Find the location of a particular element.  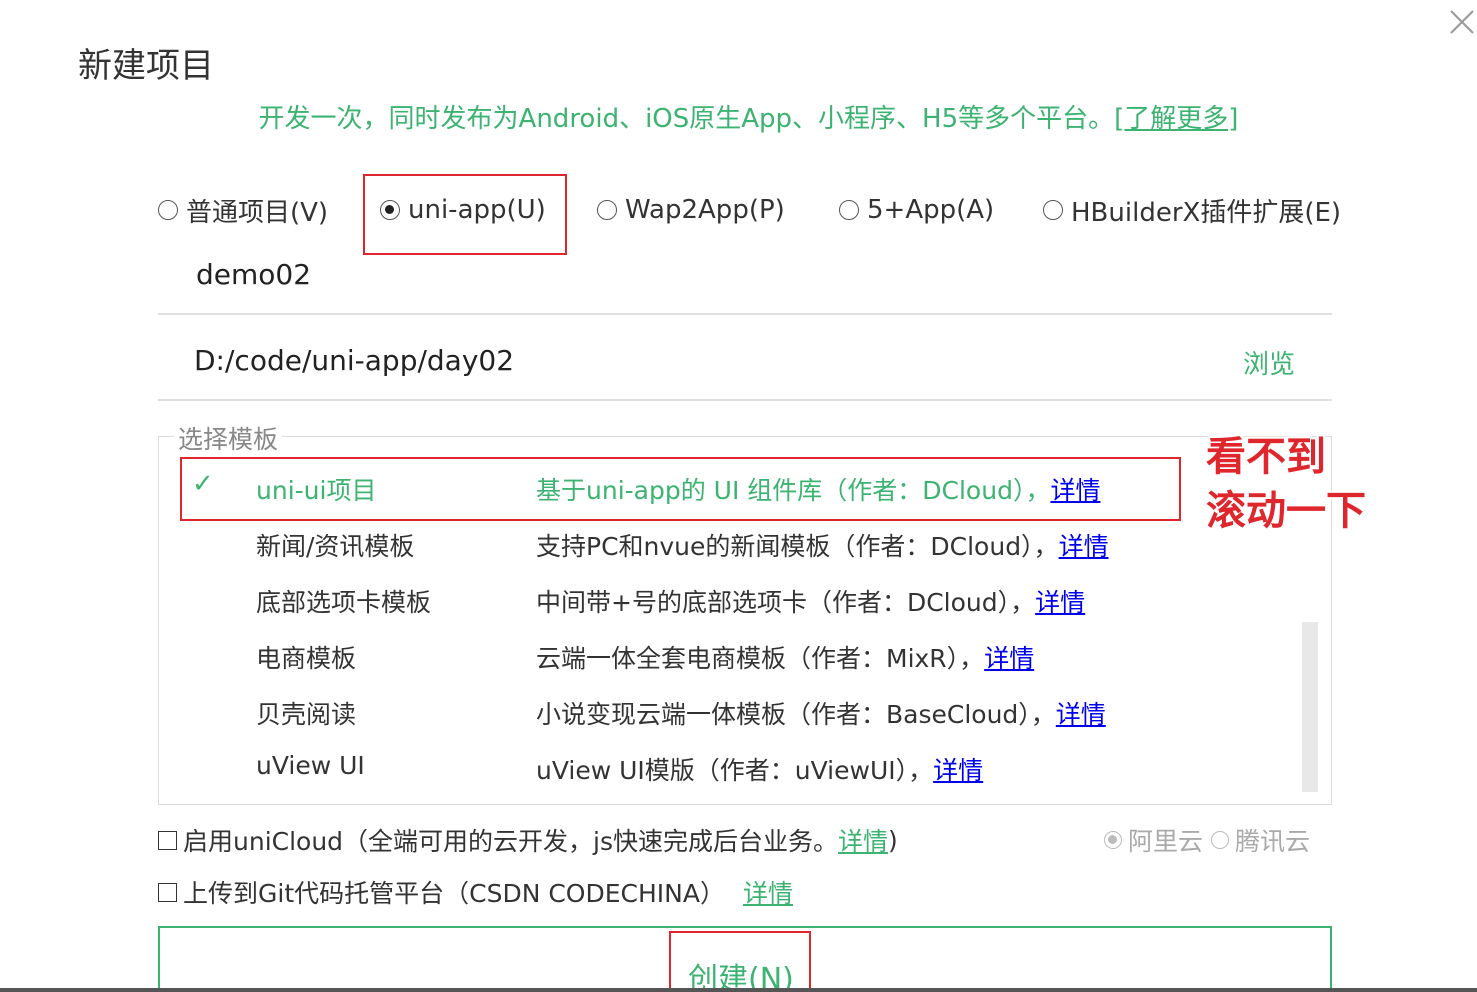

unicloud-detail-link: 详情 is located at coordinates (863, 840).